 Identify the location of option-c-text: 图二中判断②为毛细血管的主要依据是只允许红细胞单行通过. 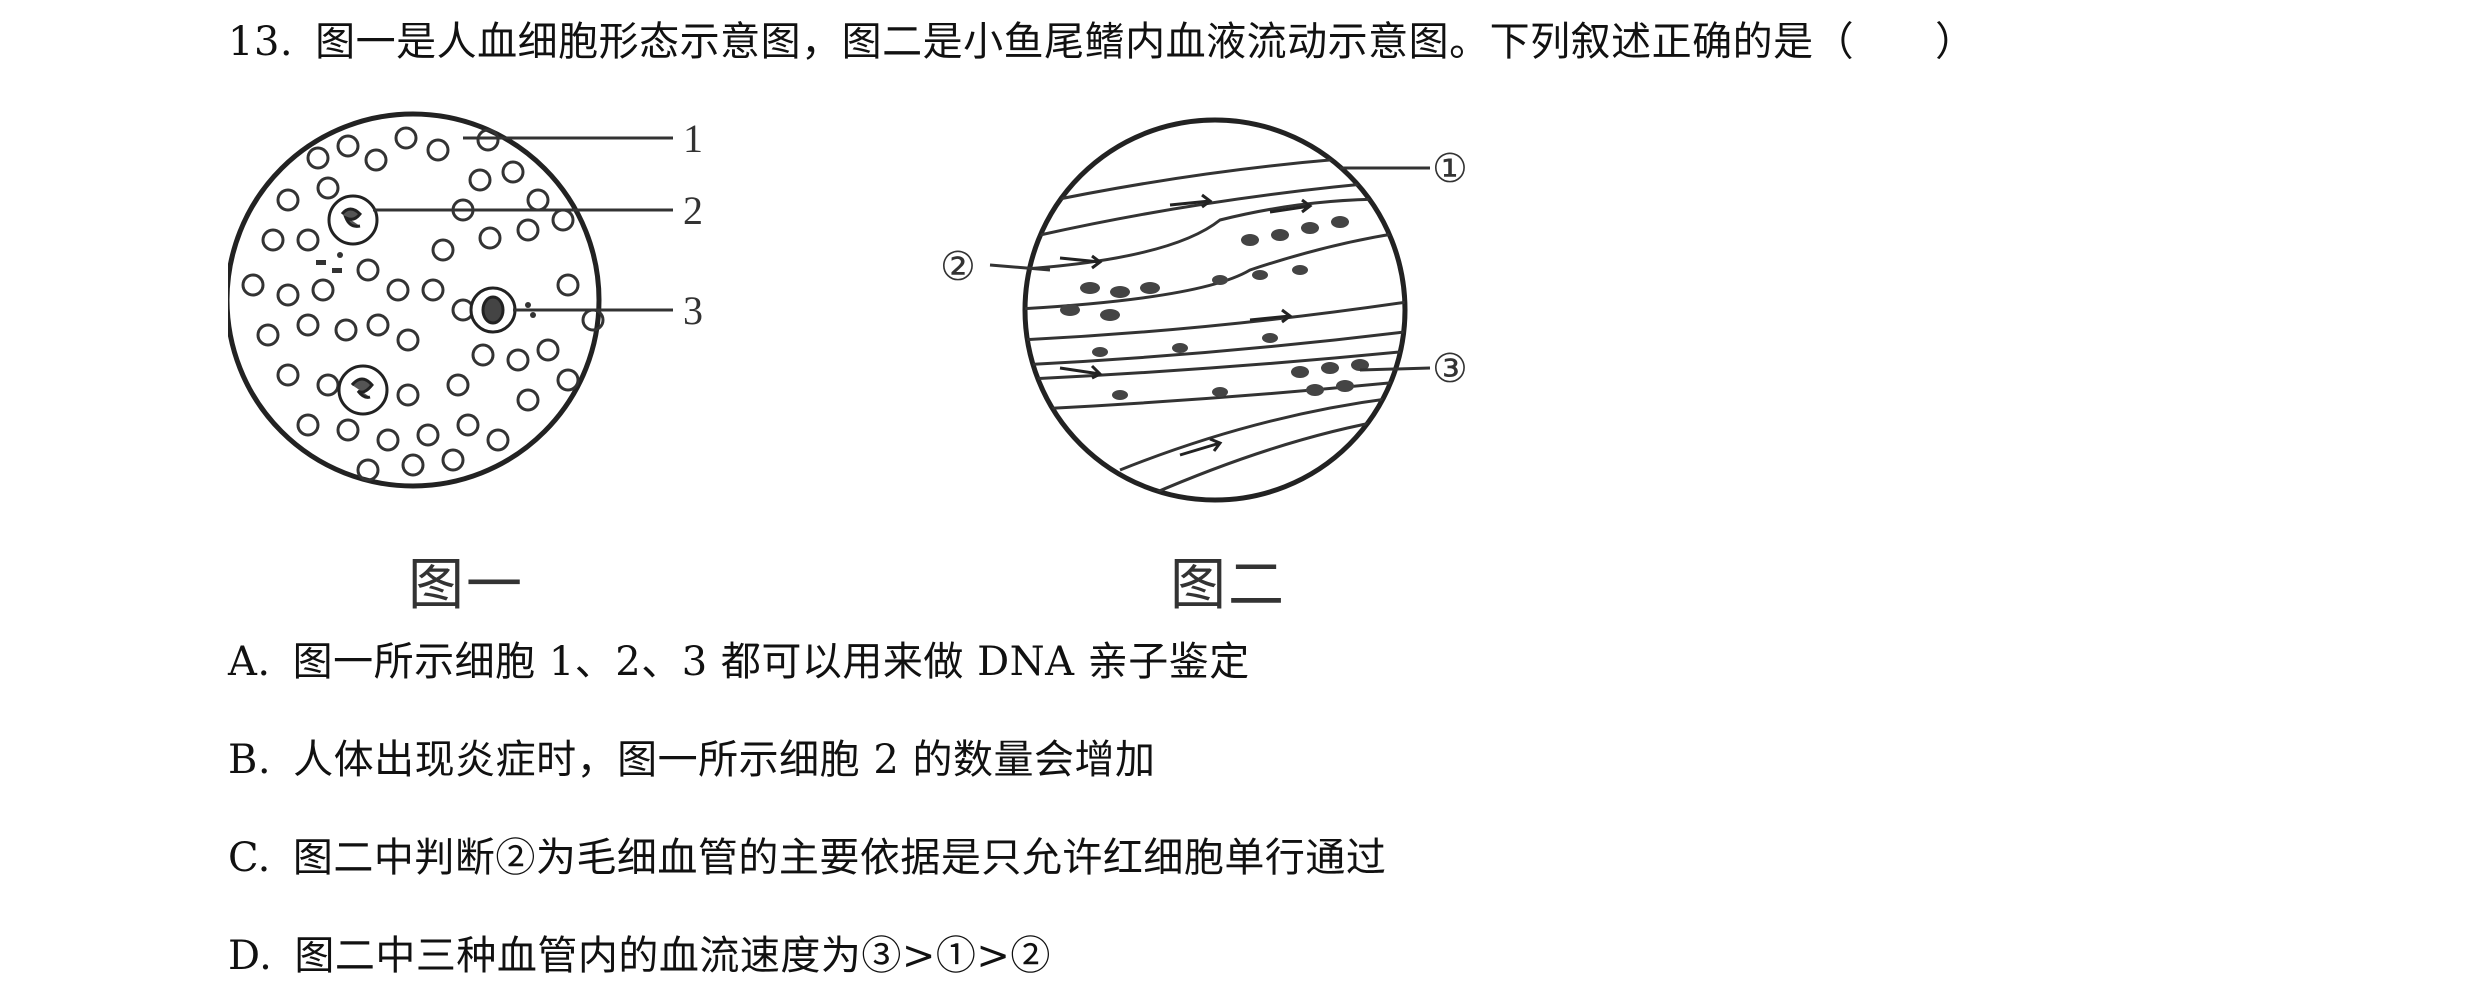
(839, 858).